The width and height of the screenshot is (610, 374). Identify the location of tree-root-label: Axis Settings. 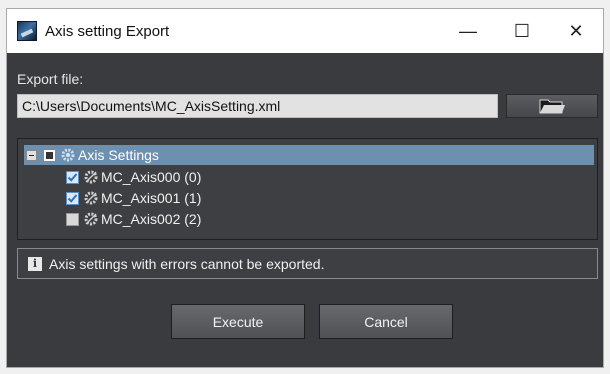
(118, 155).